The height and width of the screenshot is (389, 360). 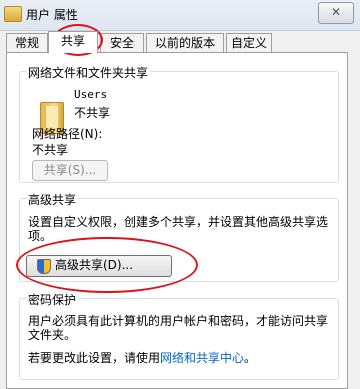 I want to click on tab-general: 常规, so click(x=27, y=42).